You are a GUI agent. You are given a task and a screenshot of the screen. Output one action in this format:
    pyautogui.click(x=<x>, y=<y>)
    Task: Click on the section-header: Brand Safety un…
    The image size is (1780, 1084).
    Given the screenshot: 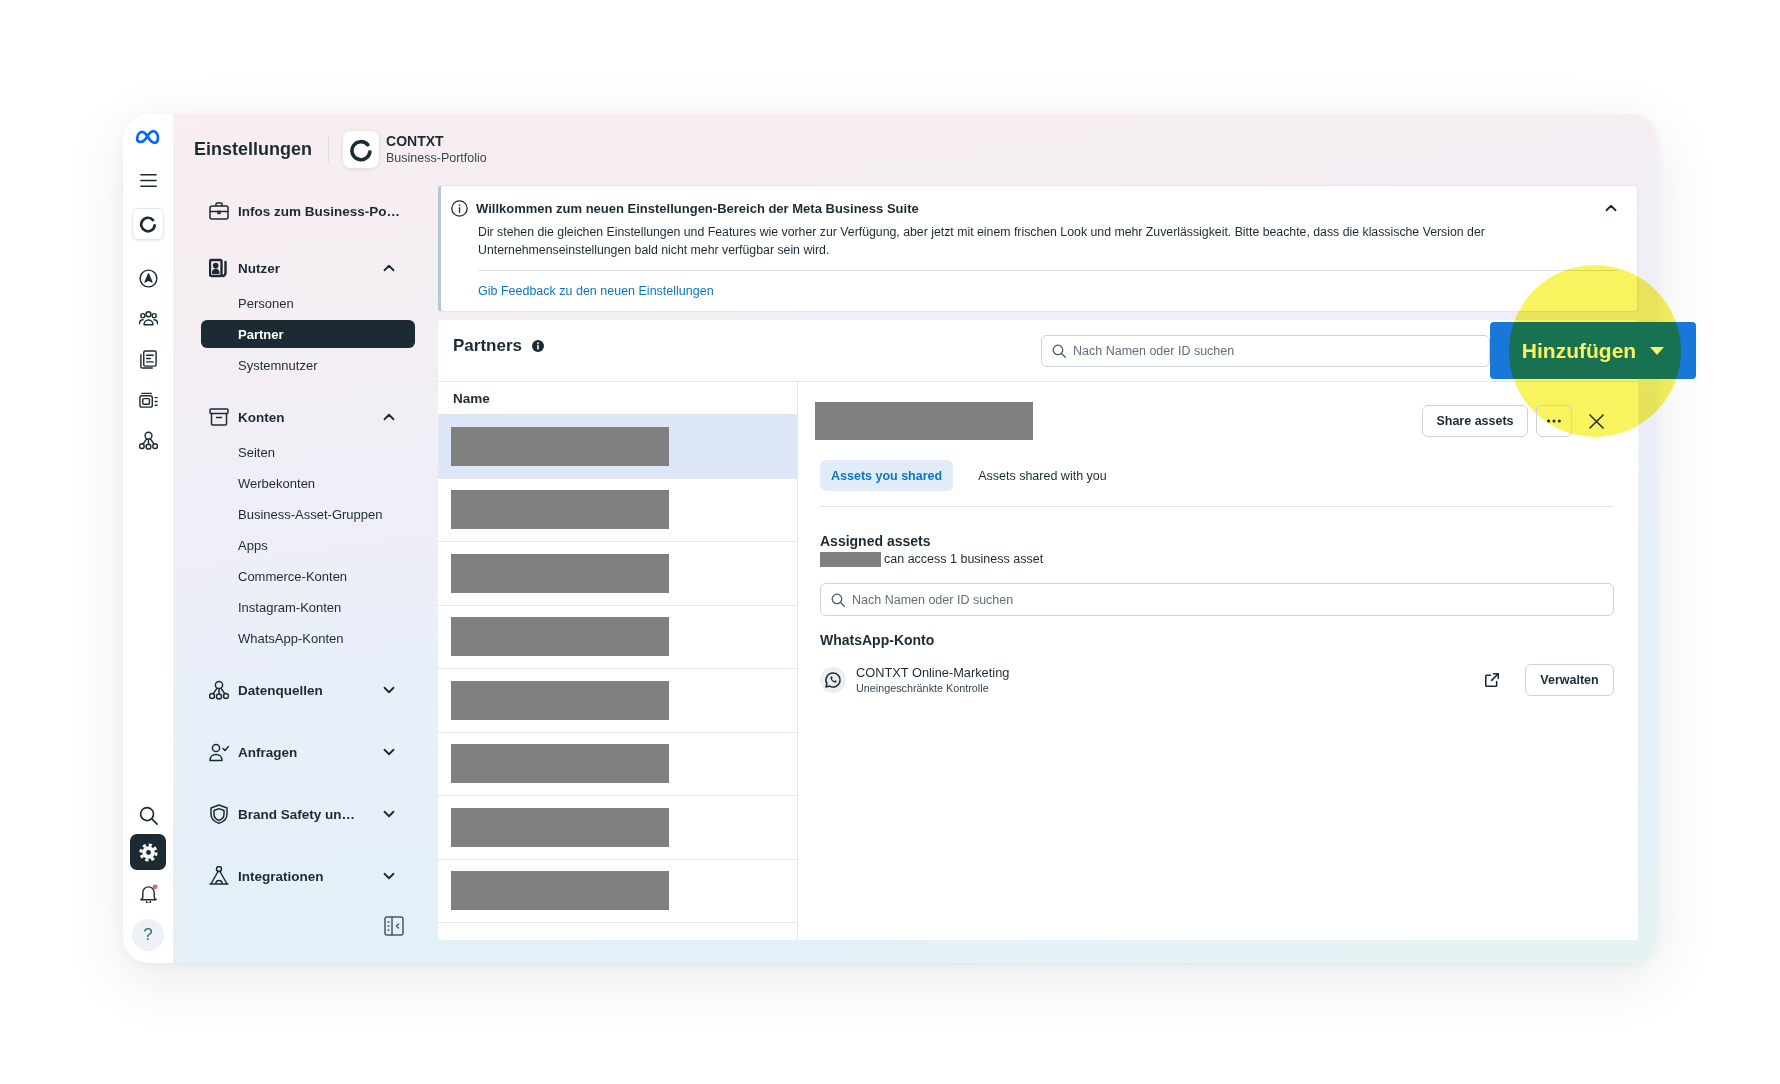 What is the action you would take?
    pyautogui.click(x=308, y=814)
    